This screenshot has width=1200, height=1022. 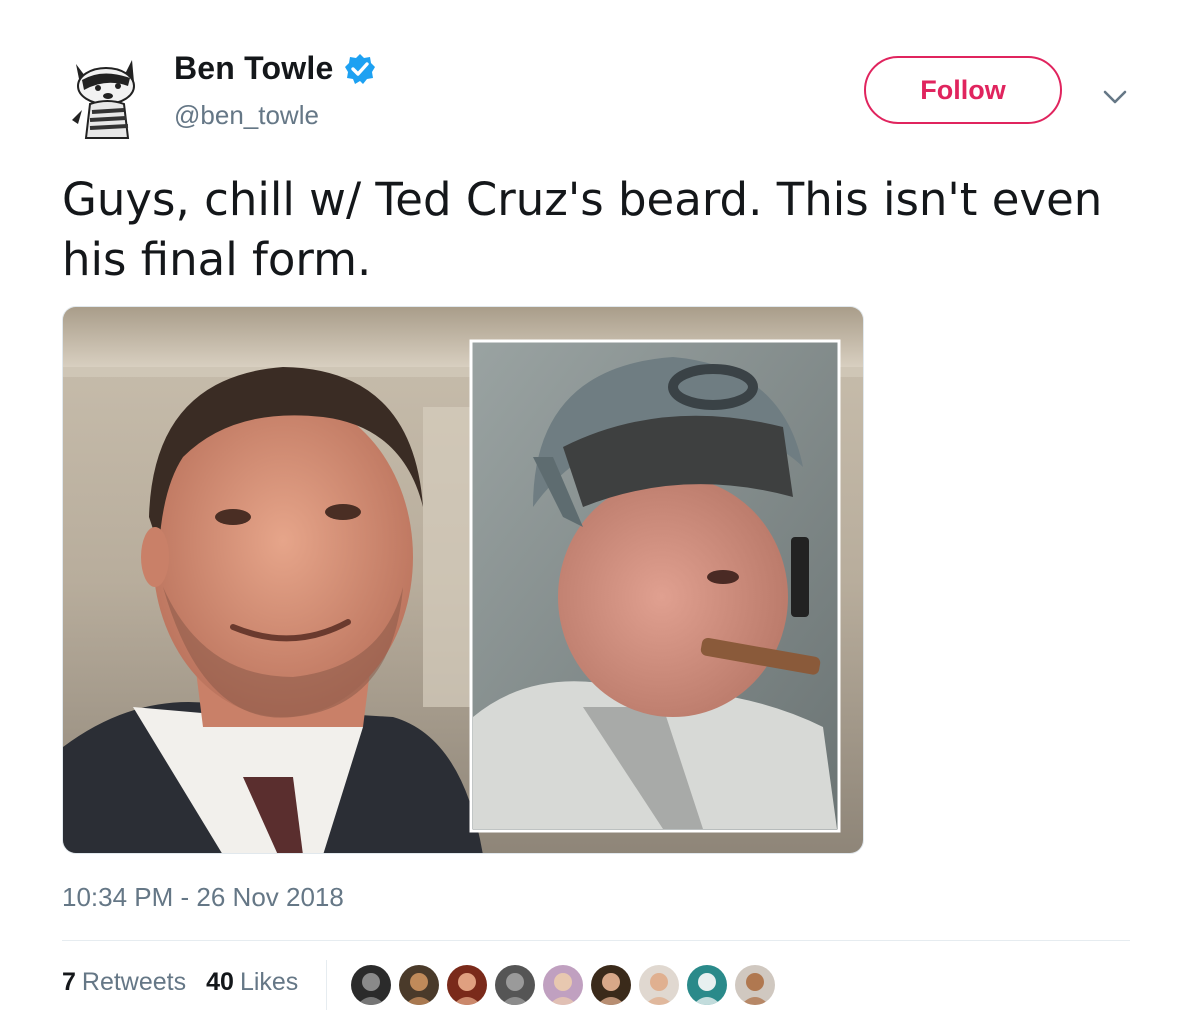 I want to click on tweet-stats: 7 Retweets 40 Likes, so click(x=180, y=982).